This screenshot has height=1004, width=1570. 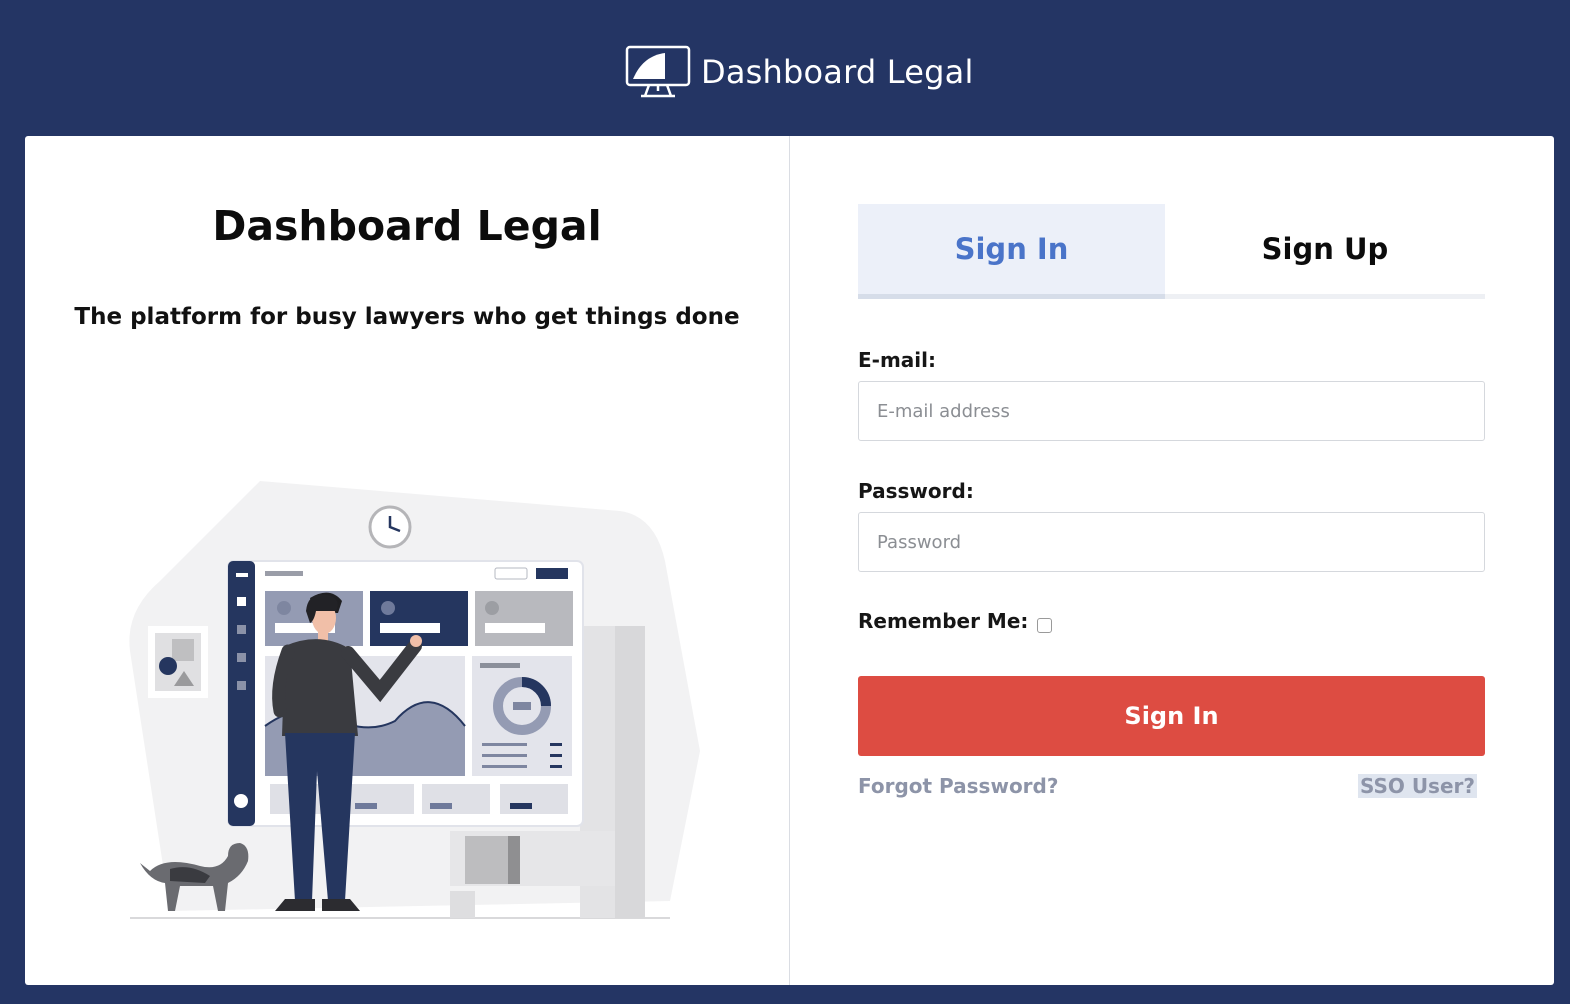 What do you see at coordinates (1171, 411) in the screenshot?
I see `email-field` at bounding box center [1171, 411].